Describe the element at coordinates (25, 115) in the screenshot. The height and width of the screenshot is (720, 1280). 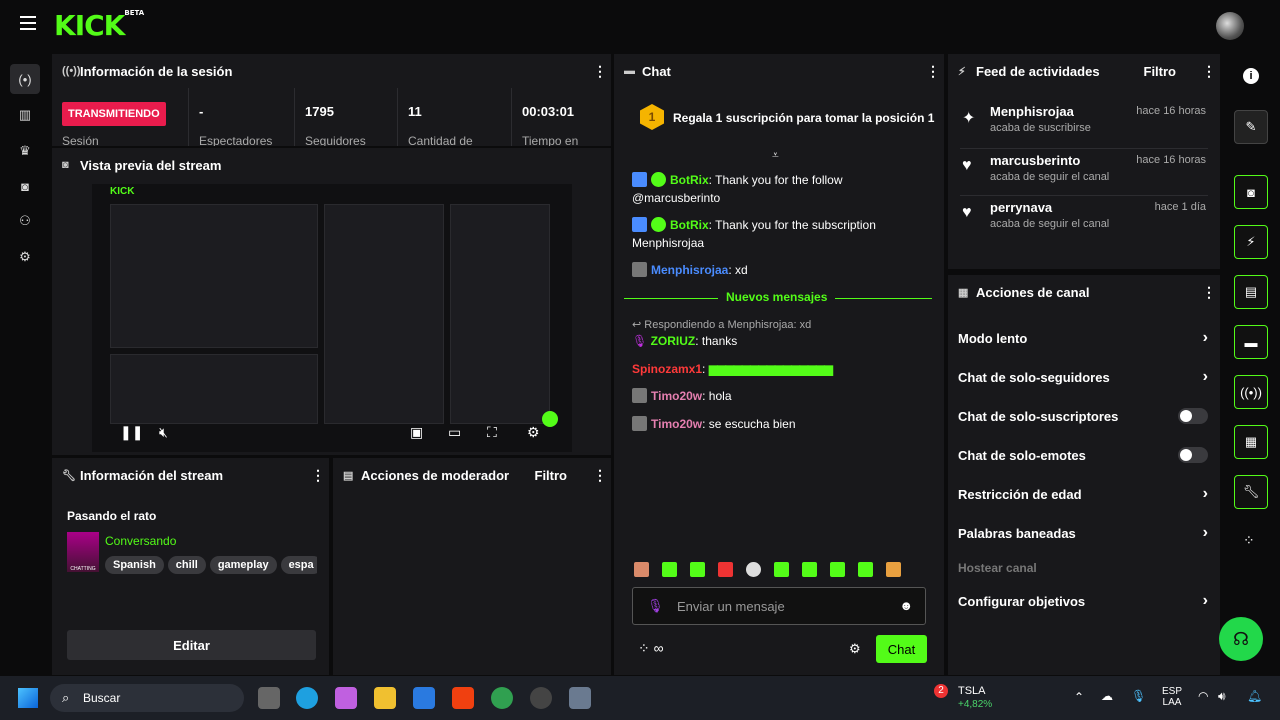
I see `analytics-icon: ▥` at that location.